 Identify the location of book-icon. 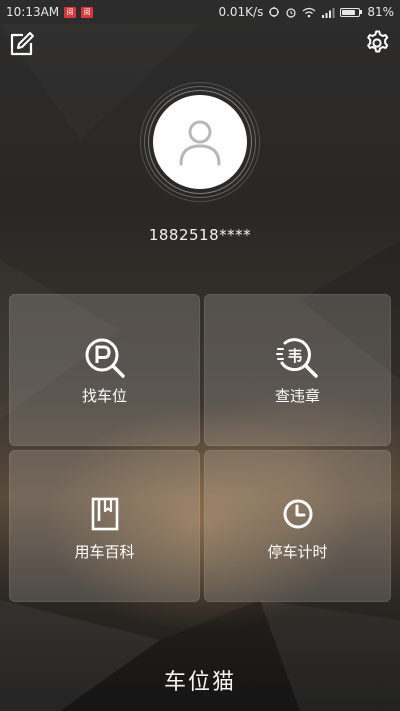
(104, 513).